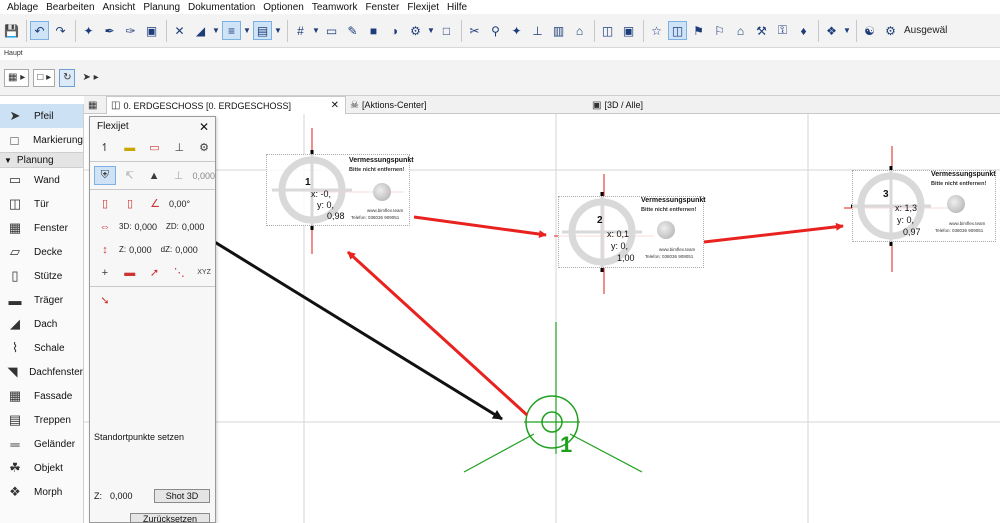  What do you see at coordinates (95, 105) in the screenshot?
I see `tab-layout-grid: ▦` at bounding box center [95, 105].